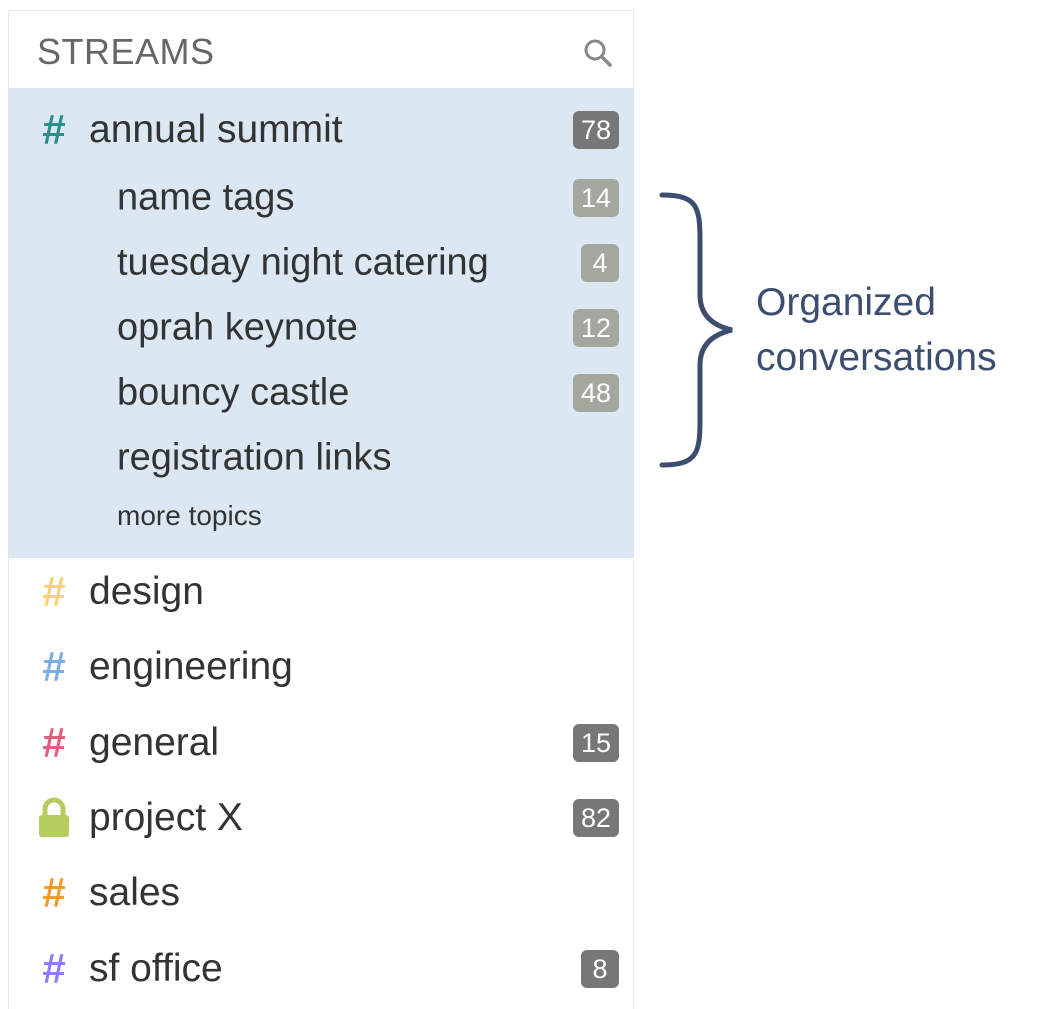 The width and height of the screenshot is (1037, 1009). I want to click on topic-row: bouncy castle 48, so click(321, 393).